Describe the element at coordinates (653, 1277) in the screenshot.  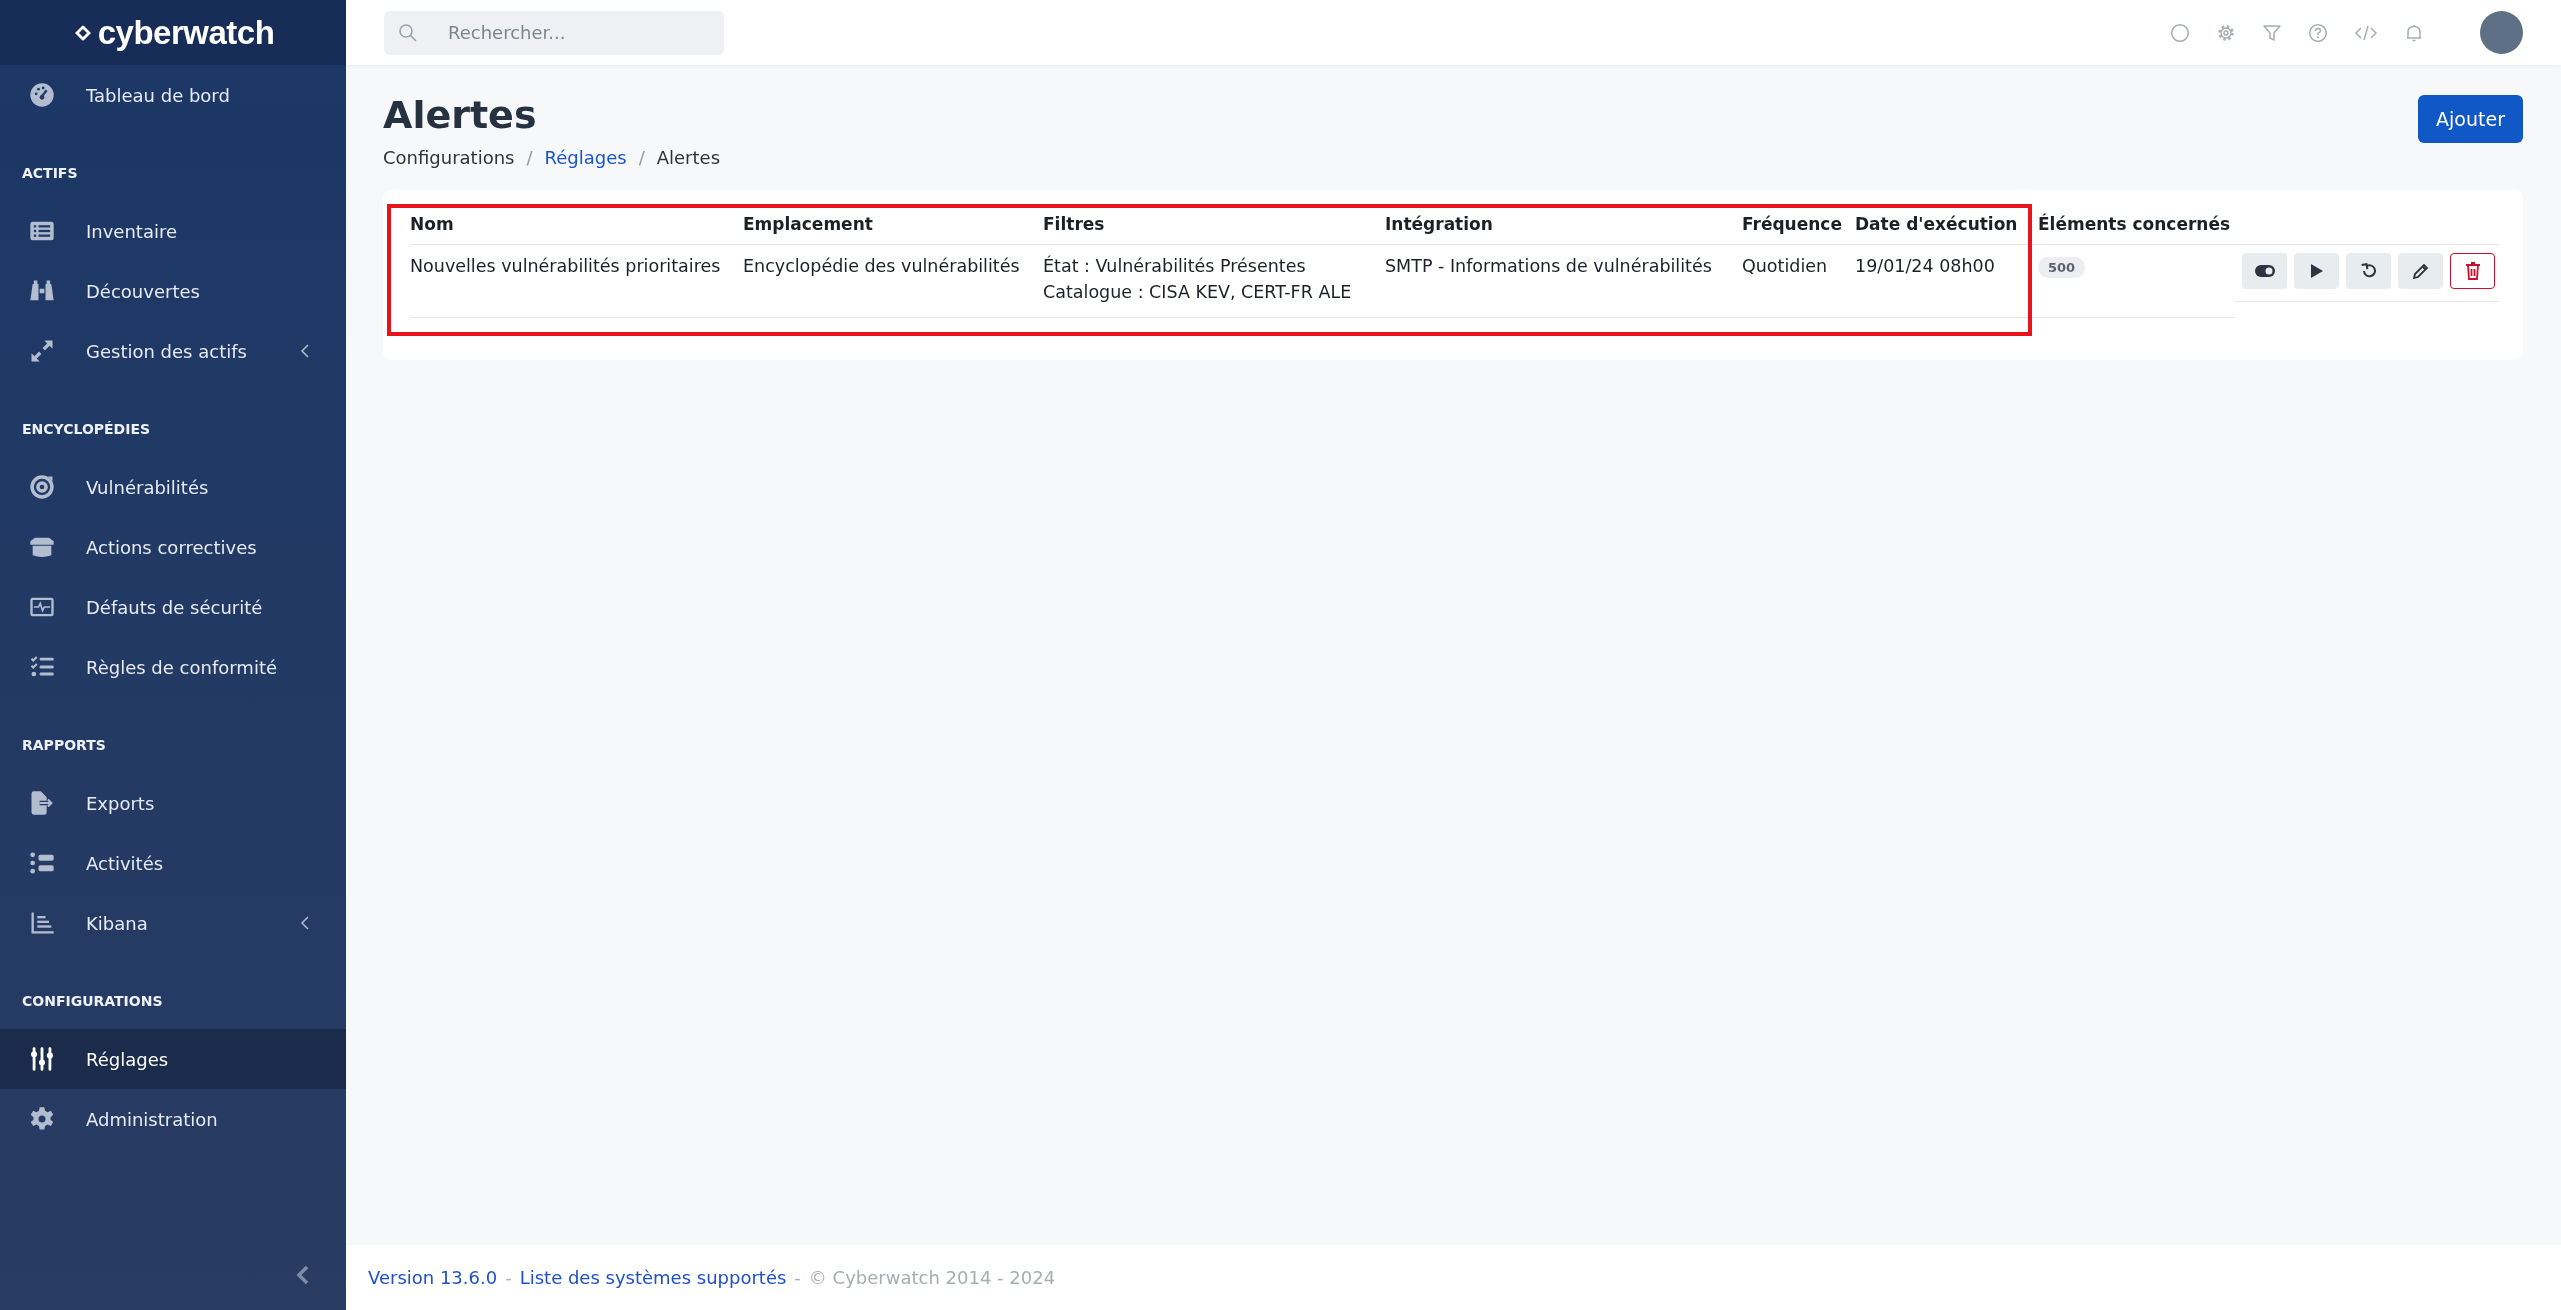
I see `supported-systems-link: Liste des systèmes supportés` at that location.